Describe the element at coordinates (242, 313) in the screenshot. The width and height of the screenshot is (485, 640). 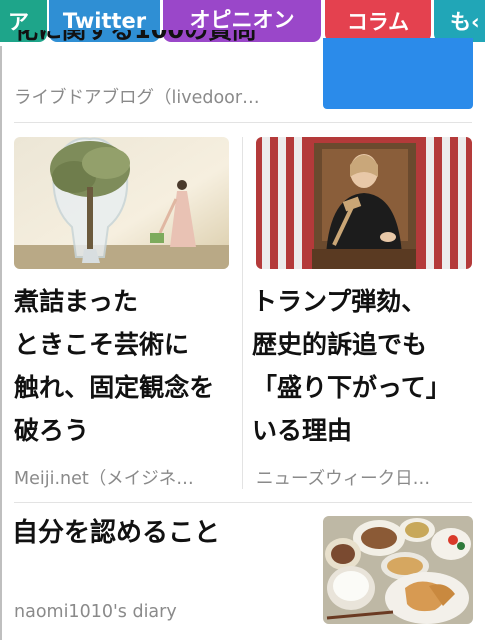
I see `column-divider` at that location.